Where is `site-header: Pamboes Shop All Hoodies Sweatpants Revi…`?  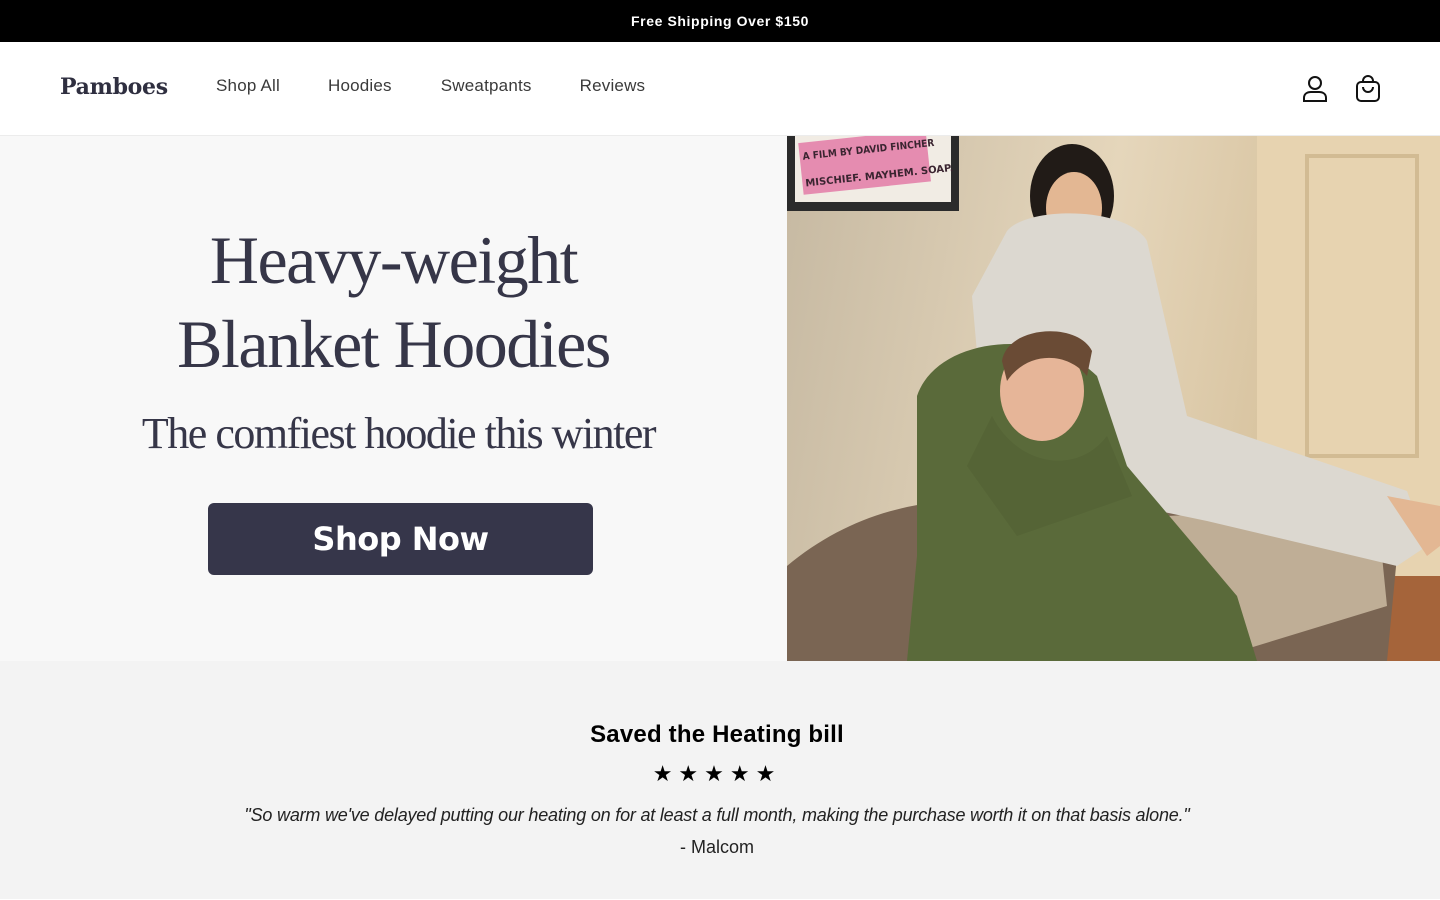 site-header: Pamboes Shop All Hoodies Sweatpants Revi… is located at coordinates (720, 89).